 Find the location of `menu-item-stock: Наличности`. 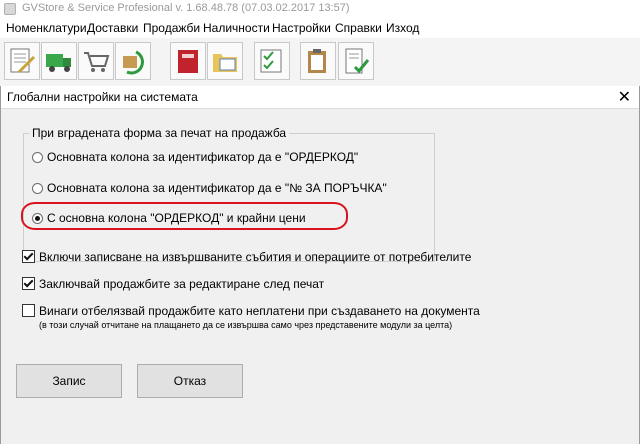

menu-item-stock: Наличности is located at coordinates (236, 28).